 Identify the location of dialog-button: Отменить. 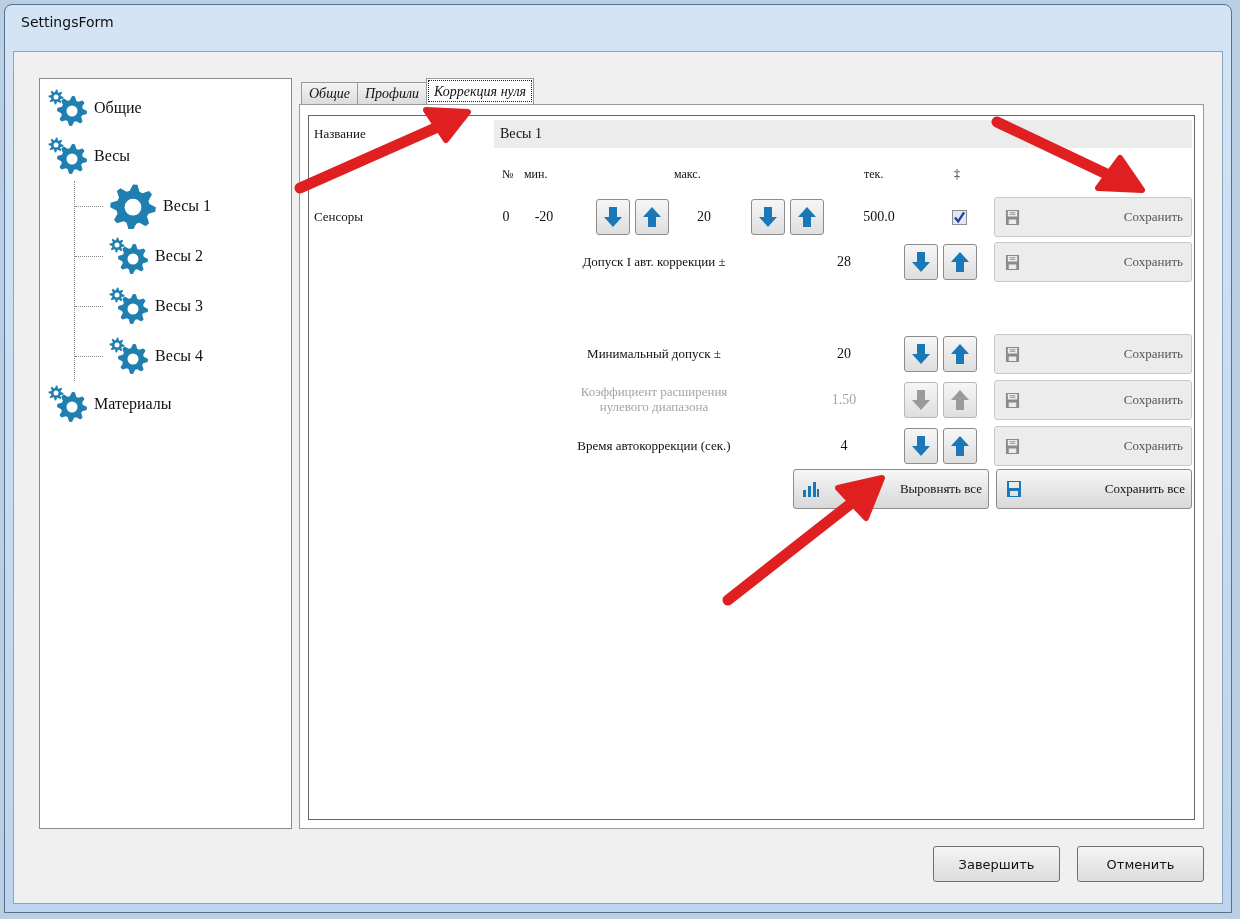
(1140, 864).